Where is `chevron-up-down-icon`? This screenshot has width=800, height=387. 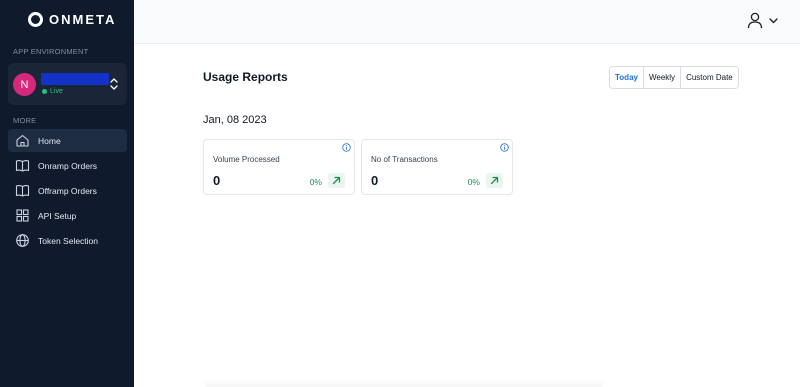 chevron-up-down-icon is located at coordinates (114, 84).